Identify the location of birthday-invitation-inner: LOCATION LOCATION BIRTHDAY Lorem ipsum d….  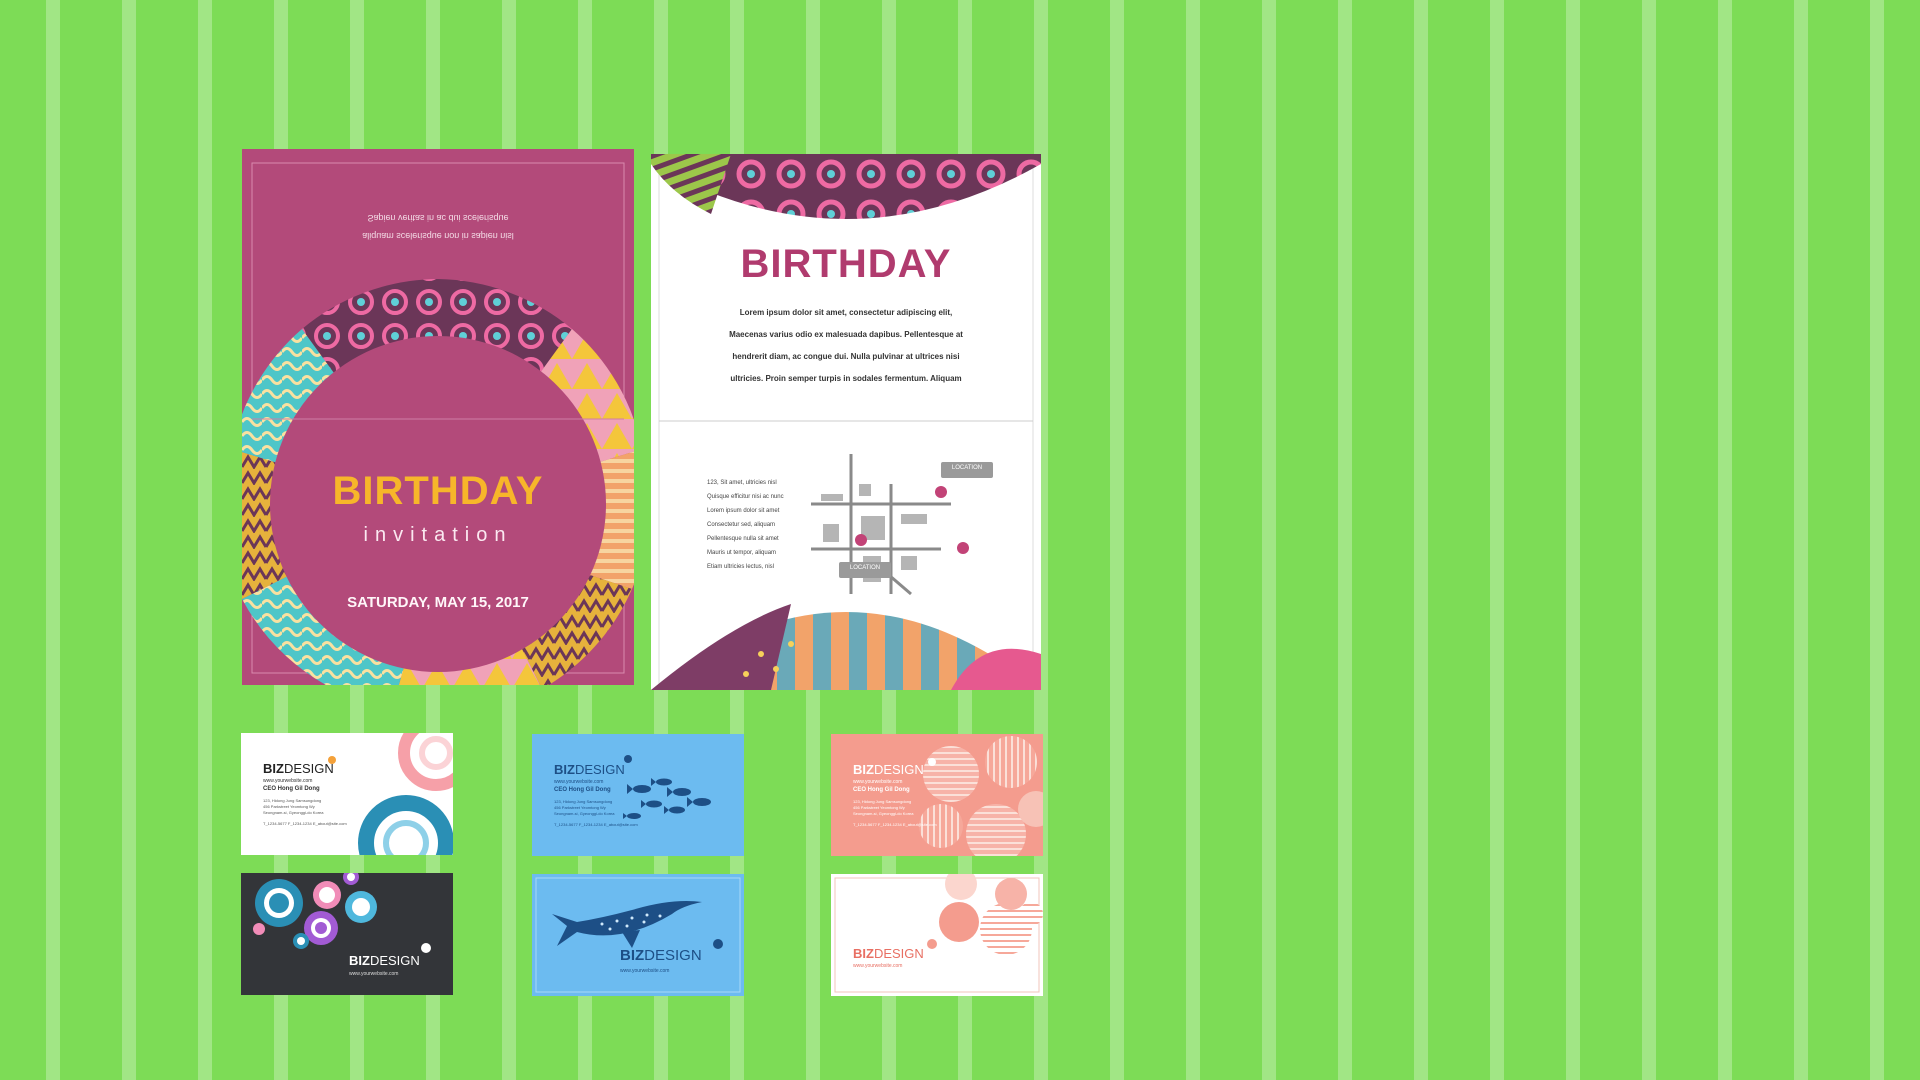
(846, 422).